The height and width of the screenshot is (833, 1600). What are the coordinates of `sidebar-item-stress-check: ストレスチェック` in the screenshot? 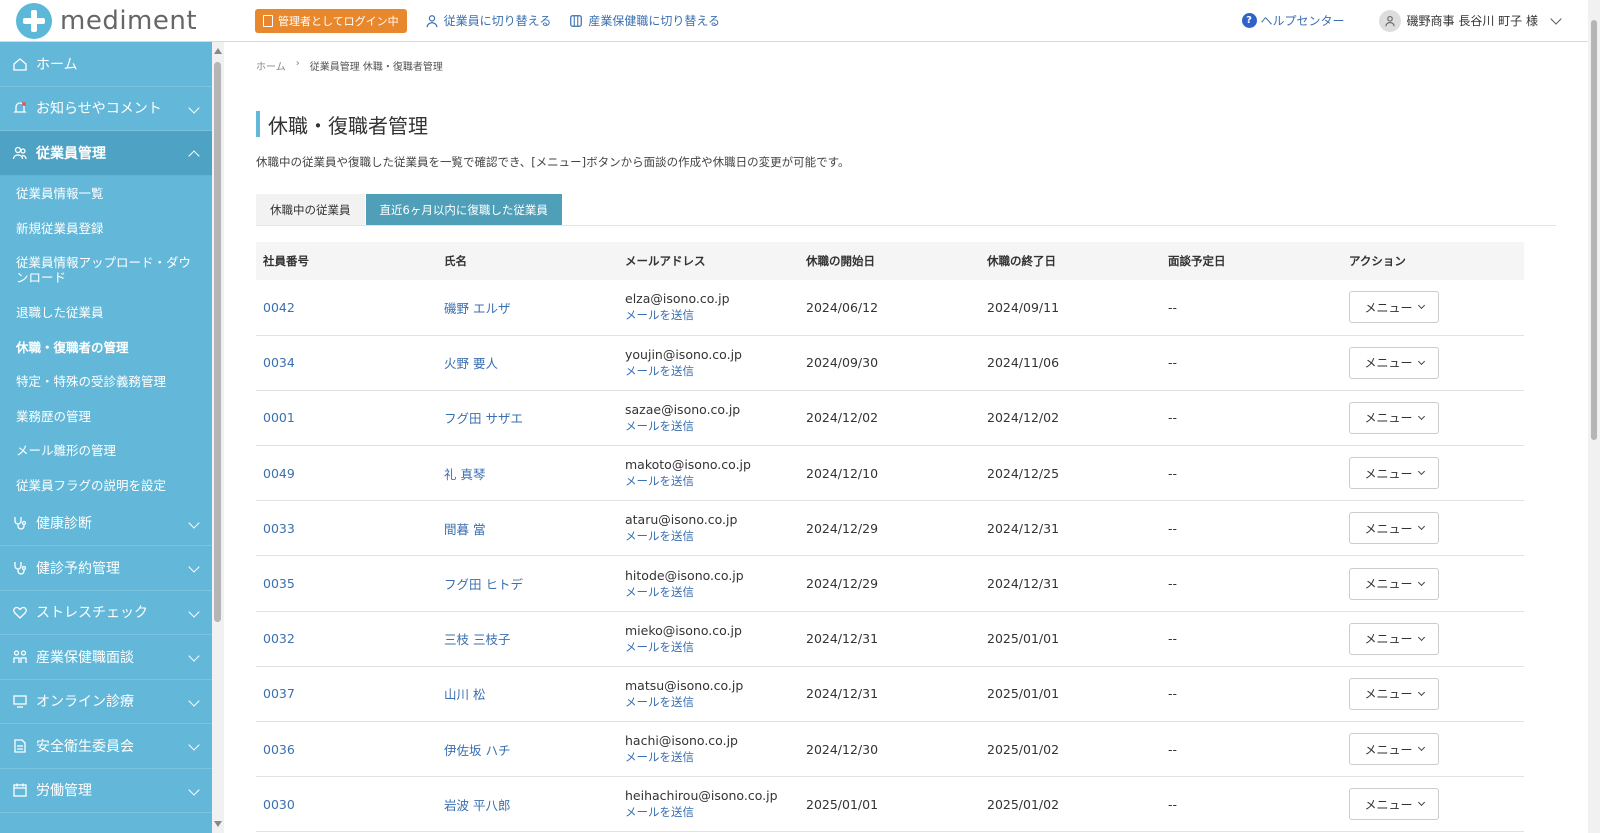 It's located at (106, 613).